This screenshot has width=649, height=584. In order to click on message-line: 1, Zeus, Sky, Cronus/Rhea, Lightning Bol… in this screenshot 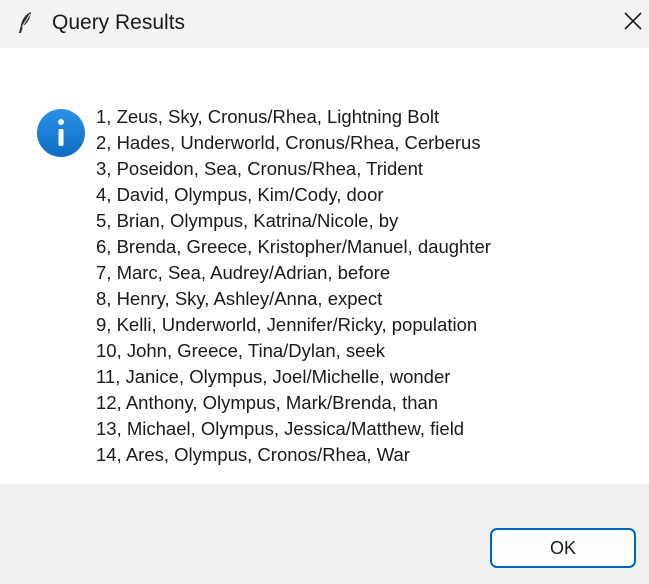, I will do `click(268, 116)`.